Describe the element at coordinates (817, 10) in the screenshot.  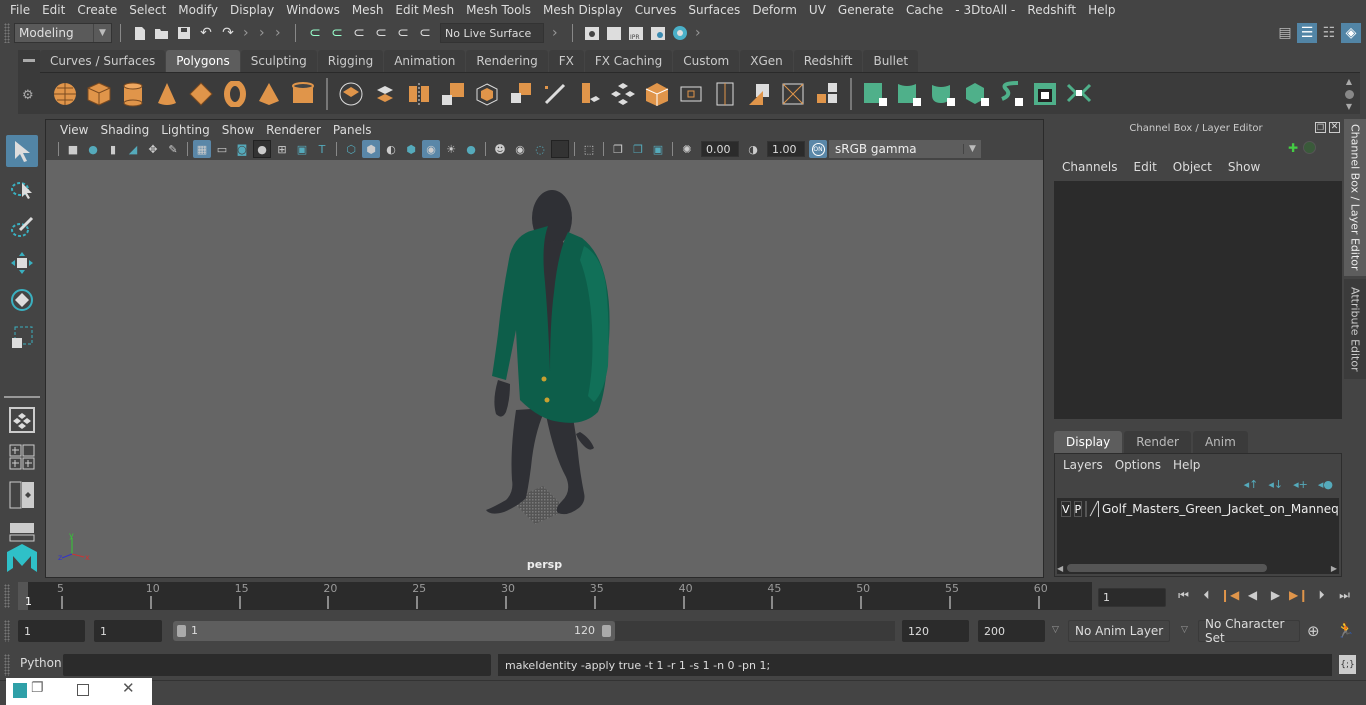
I see `menu-uv: UV` at that location.